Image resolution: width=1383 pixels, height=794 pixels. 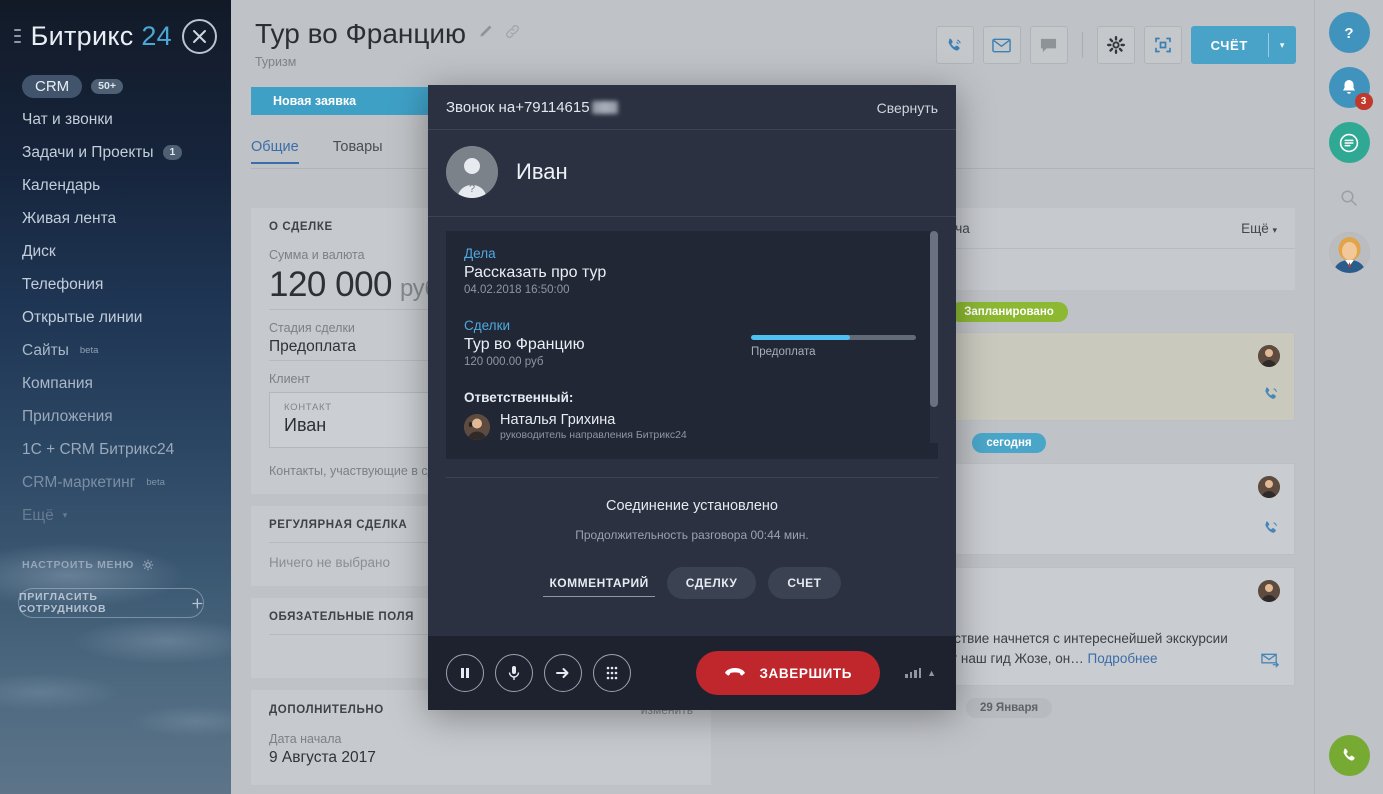 I want to click on call-title-prefix: Звонок на, so click(x=481, y=107).